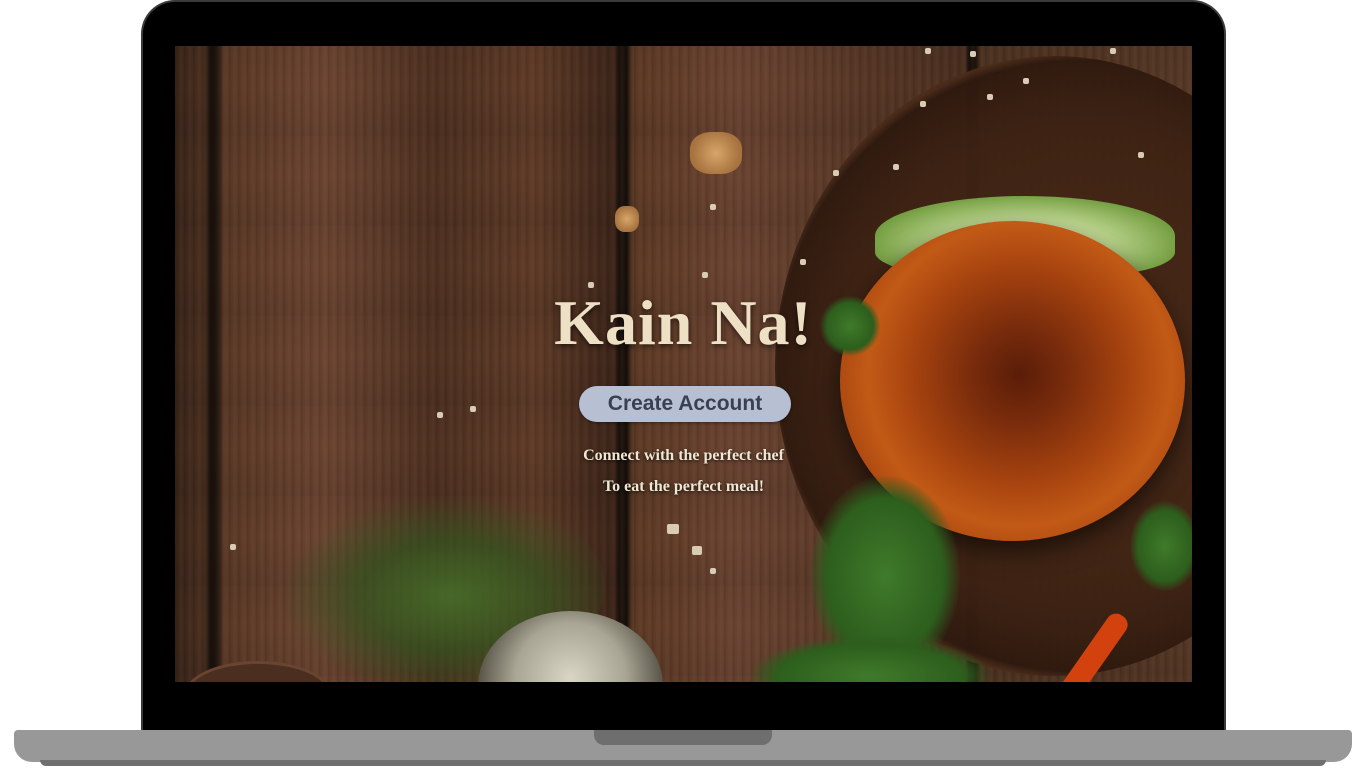  I want to click on create-account-button: Create Account, so click(685, 404).